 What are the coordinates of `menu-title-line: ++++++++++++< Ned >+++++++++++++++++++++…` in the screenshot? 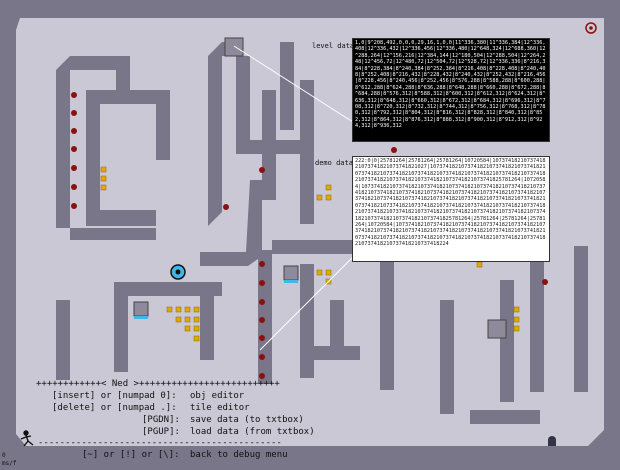 It's located at (158, 384).